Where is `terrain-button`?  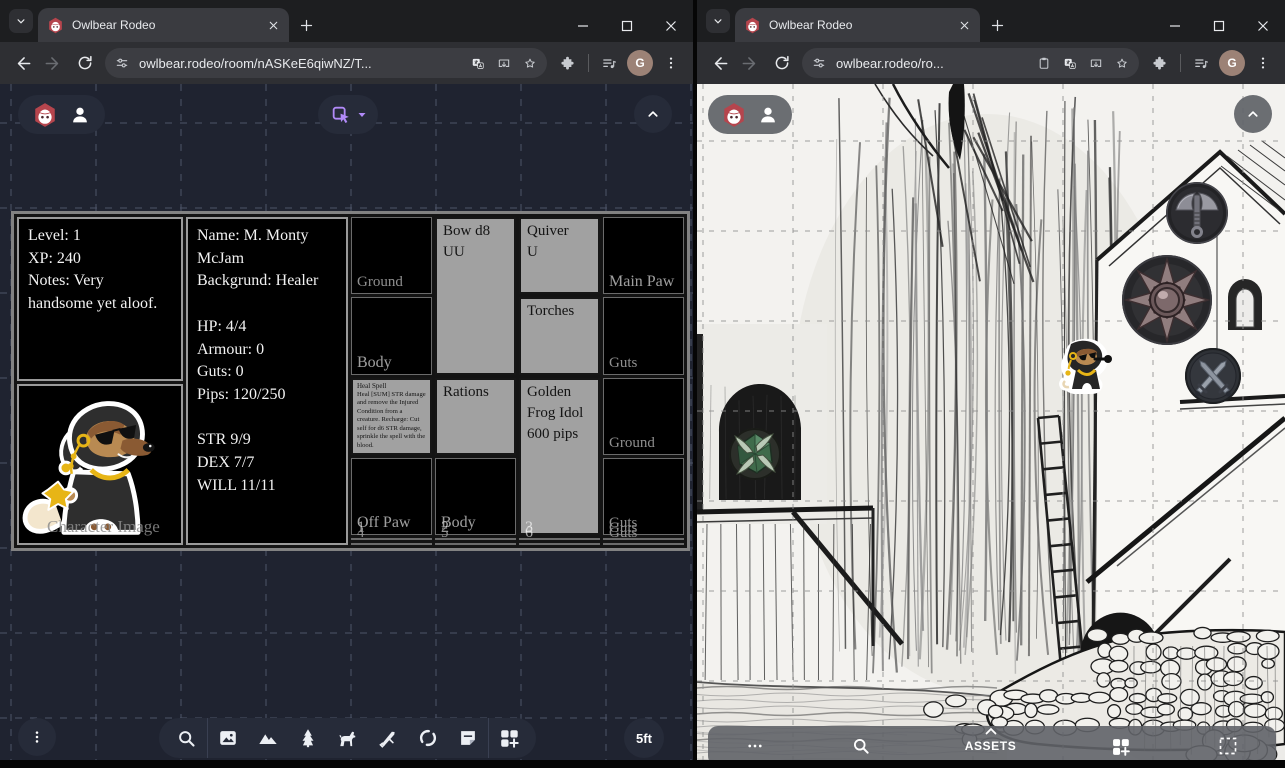
terrain-button is located at coordinates (268, 738).